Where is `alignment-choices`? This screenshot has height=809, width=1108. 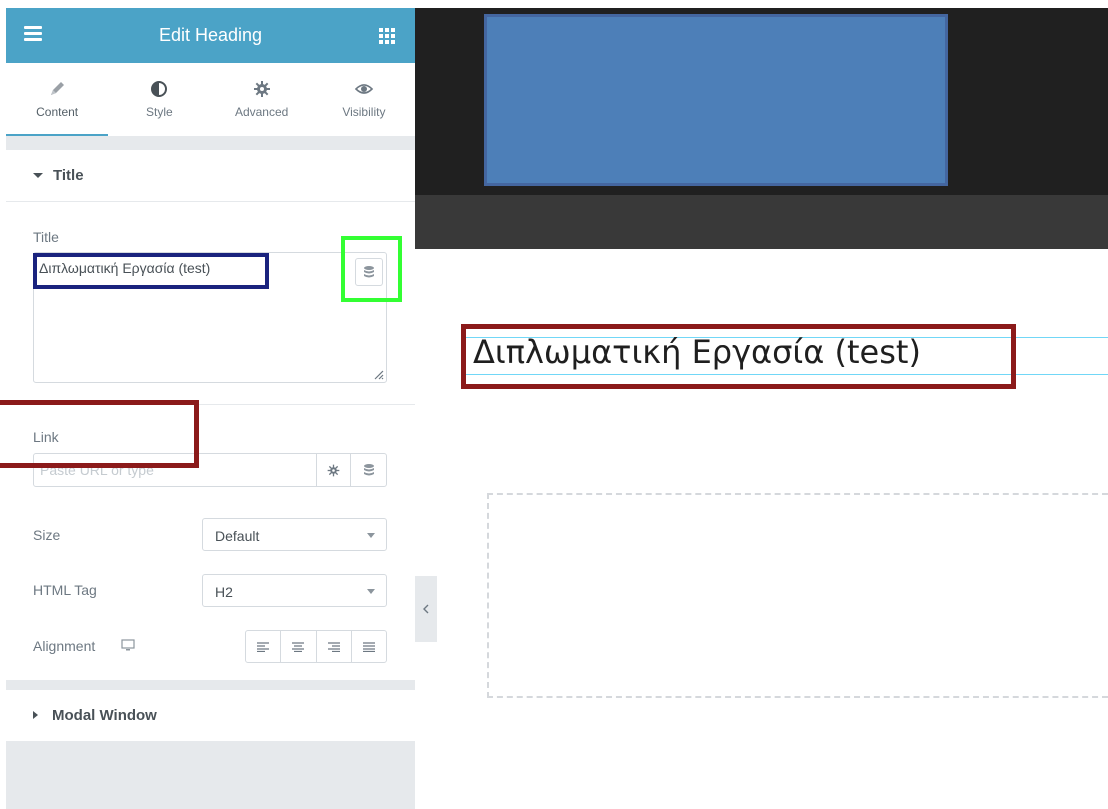 alignment-choices is located at coordinates (316, 646).